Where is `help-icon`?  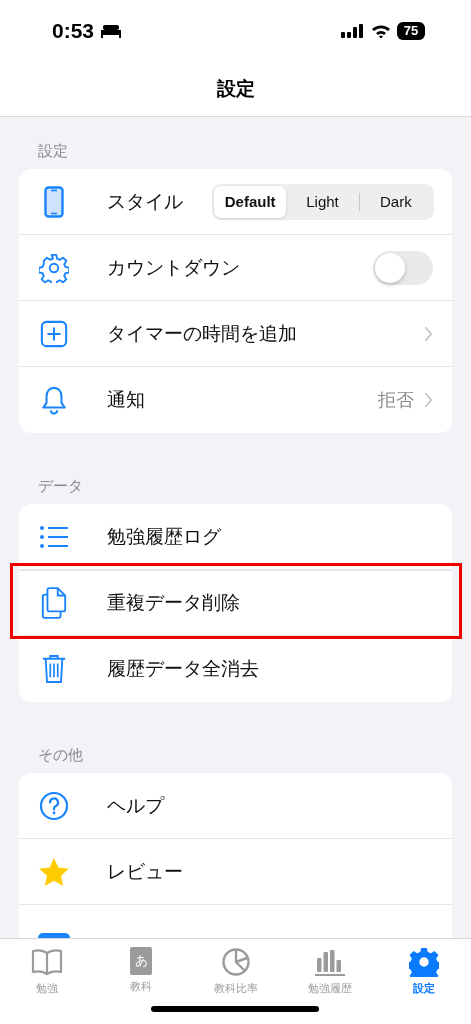 help-icon is located at coordinates (54, 805).